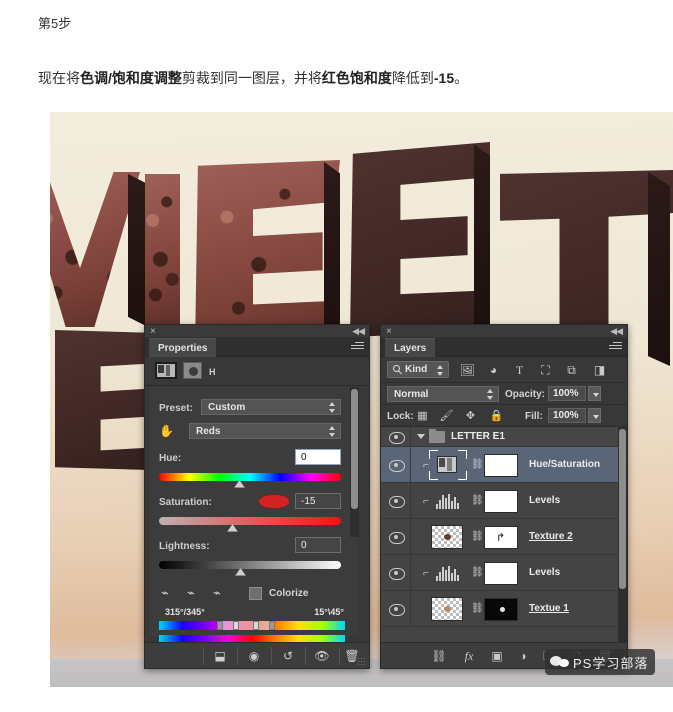  I want to click on pixel-filter-icon: 🖼, so click(467, 370).